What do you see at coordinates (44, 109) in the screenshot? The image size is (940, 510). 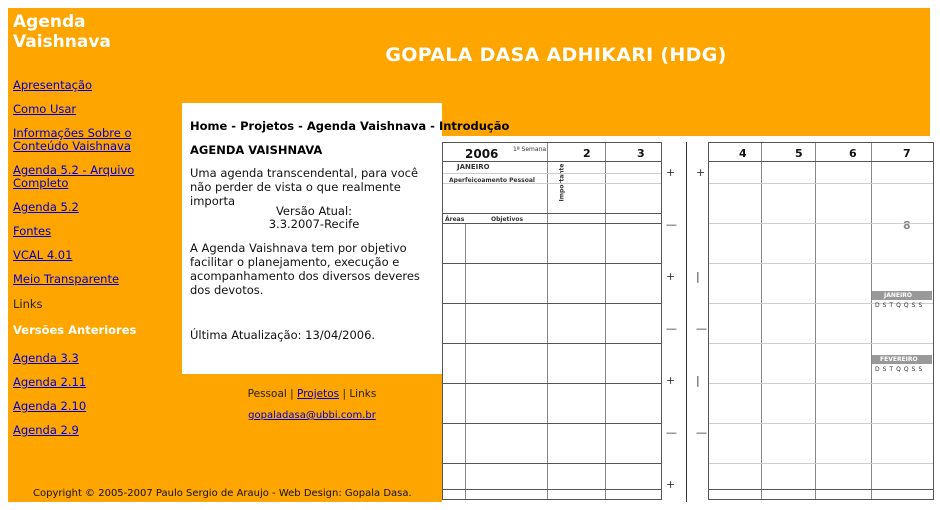 I see `nav-como-usar: Como Usar` at bounding box center [44, 109].